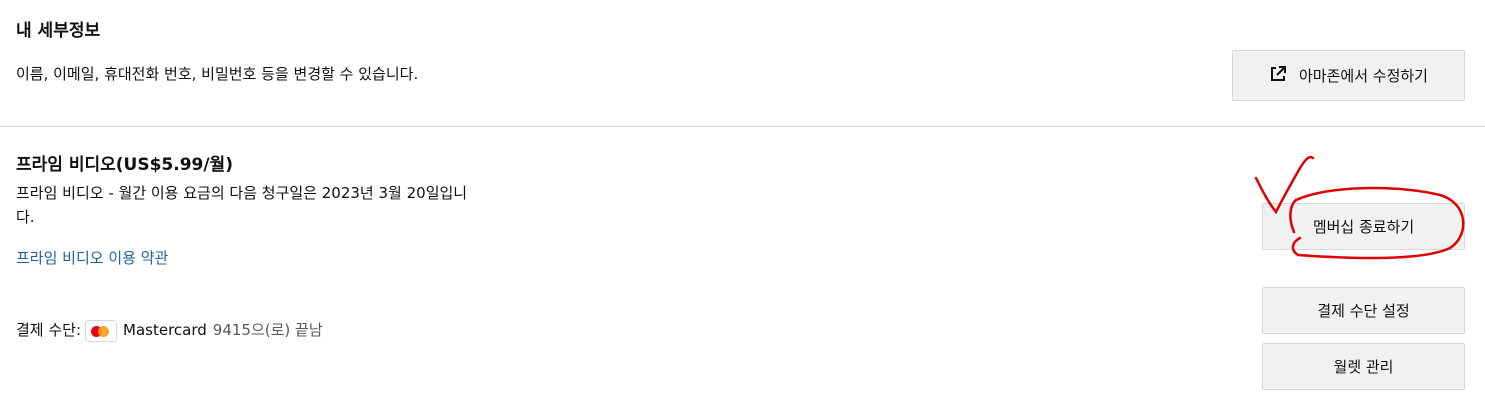  I want to click on end-membership-label: 멤버십 종료하기, so click(1363, 227).